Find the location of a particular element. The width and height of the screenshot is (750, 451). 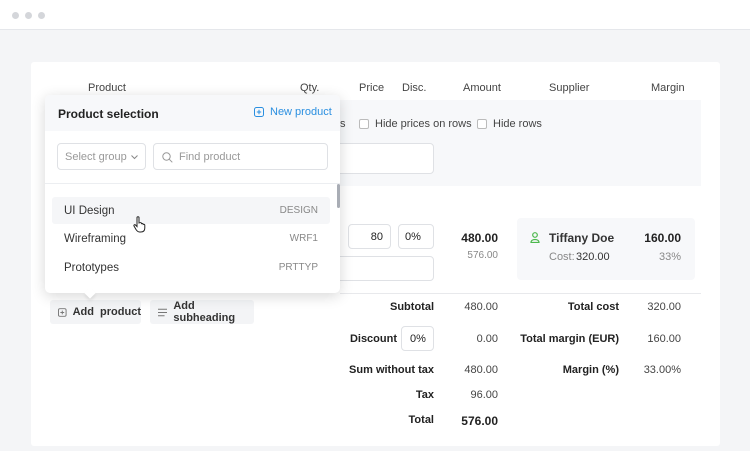

add-product-button: Add product is located at coordinates (95, 312).